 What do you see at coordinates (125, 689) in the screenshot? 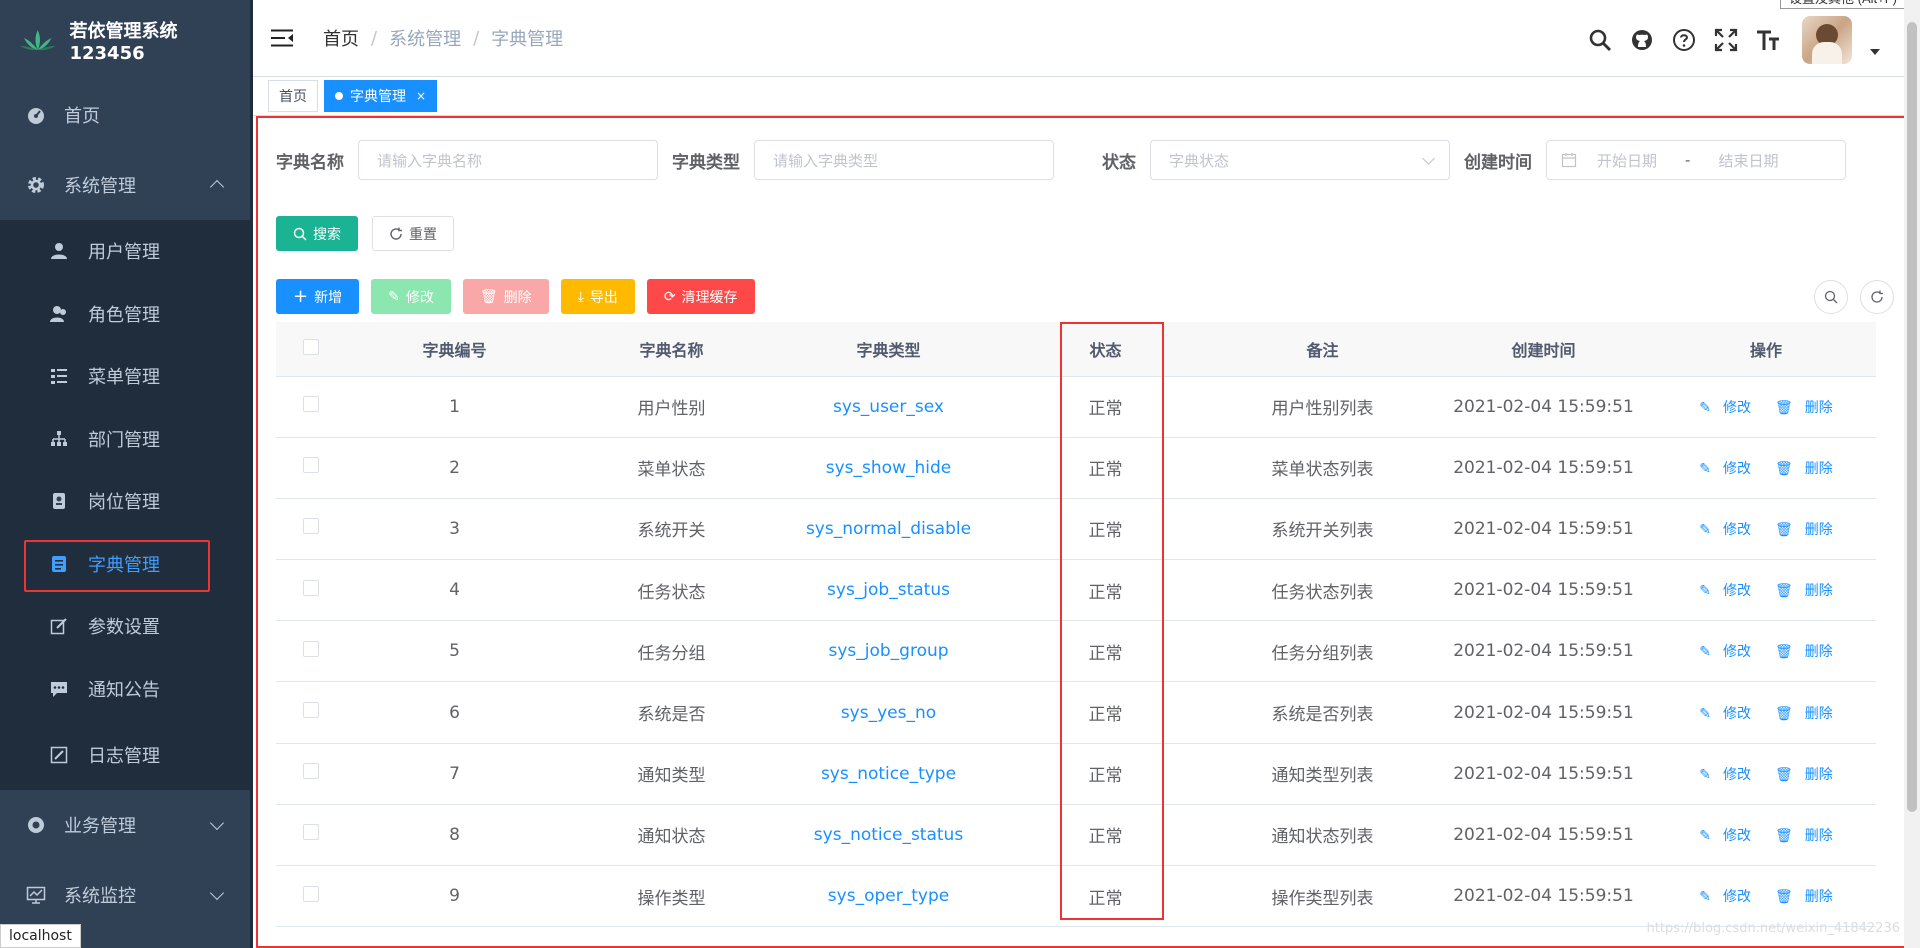
I see `sidebar-item-notice: 通知公告` at bounding box center [125, 689].